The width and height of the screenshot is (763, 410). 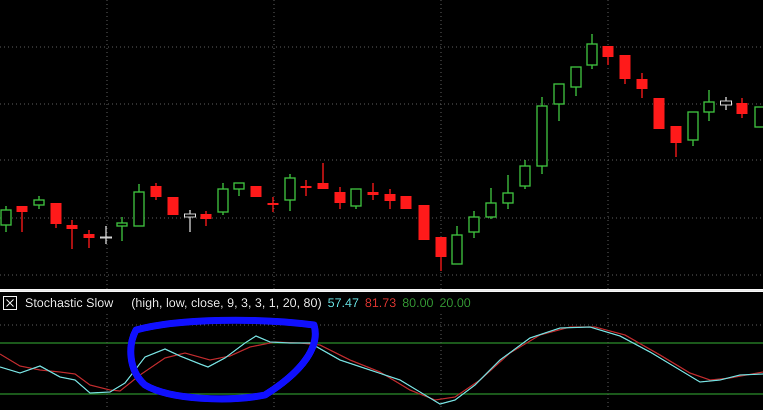 What do you see at coordinates (418, 303) in the screenshot?
I see `indicator-value: 80.00` at bounding box center [418, 303].